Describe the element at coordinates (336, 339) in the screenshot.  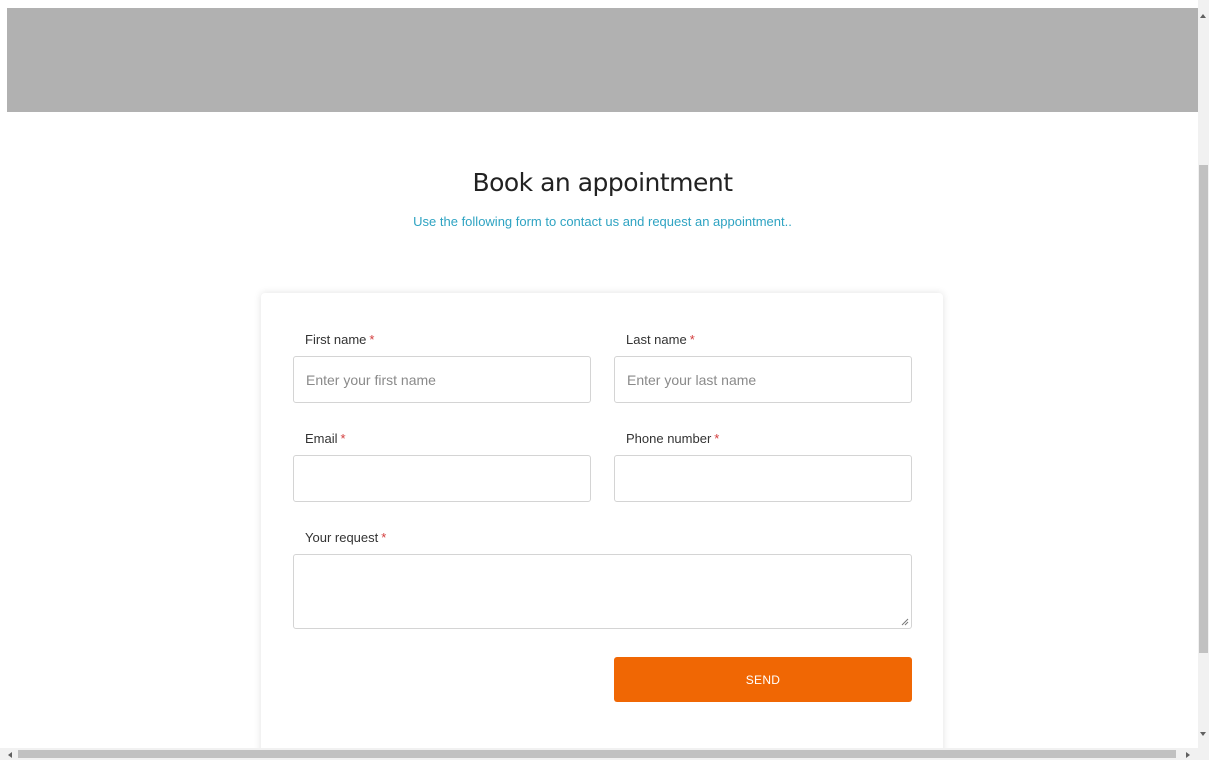
I see `first-name-label-text: First name` at that location.